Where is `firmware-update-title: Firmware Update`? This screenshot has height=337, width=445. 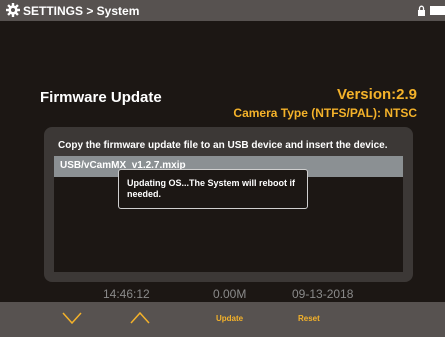
firmware-update-title: Firmware Update is located at coordinates (101, 97).